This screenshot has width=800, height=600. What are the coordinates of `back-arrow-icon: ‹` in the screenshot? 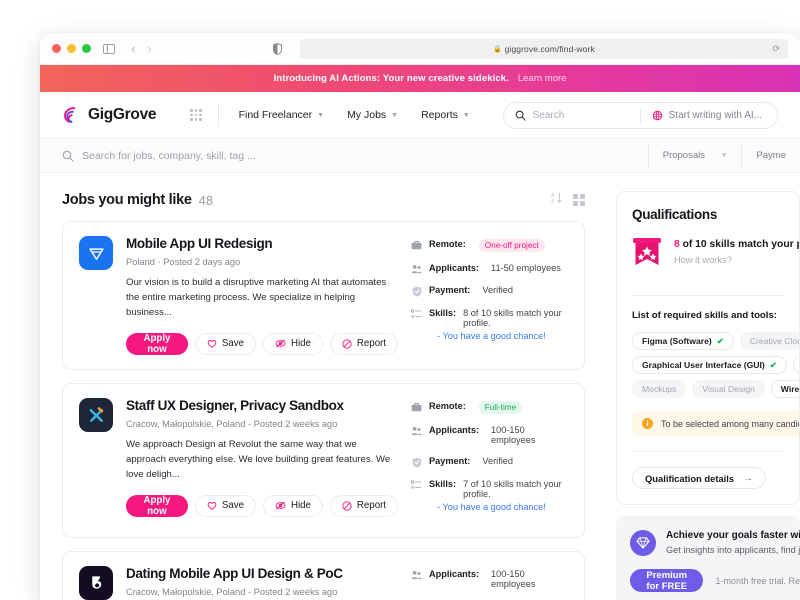 It's located at (133, 48).